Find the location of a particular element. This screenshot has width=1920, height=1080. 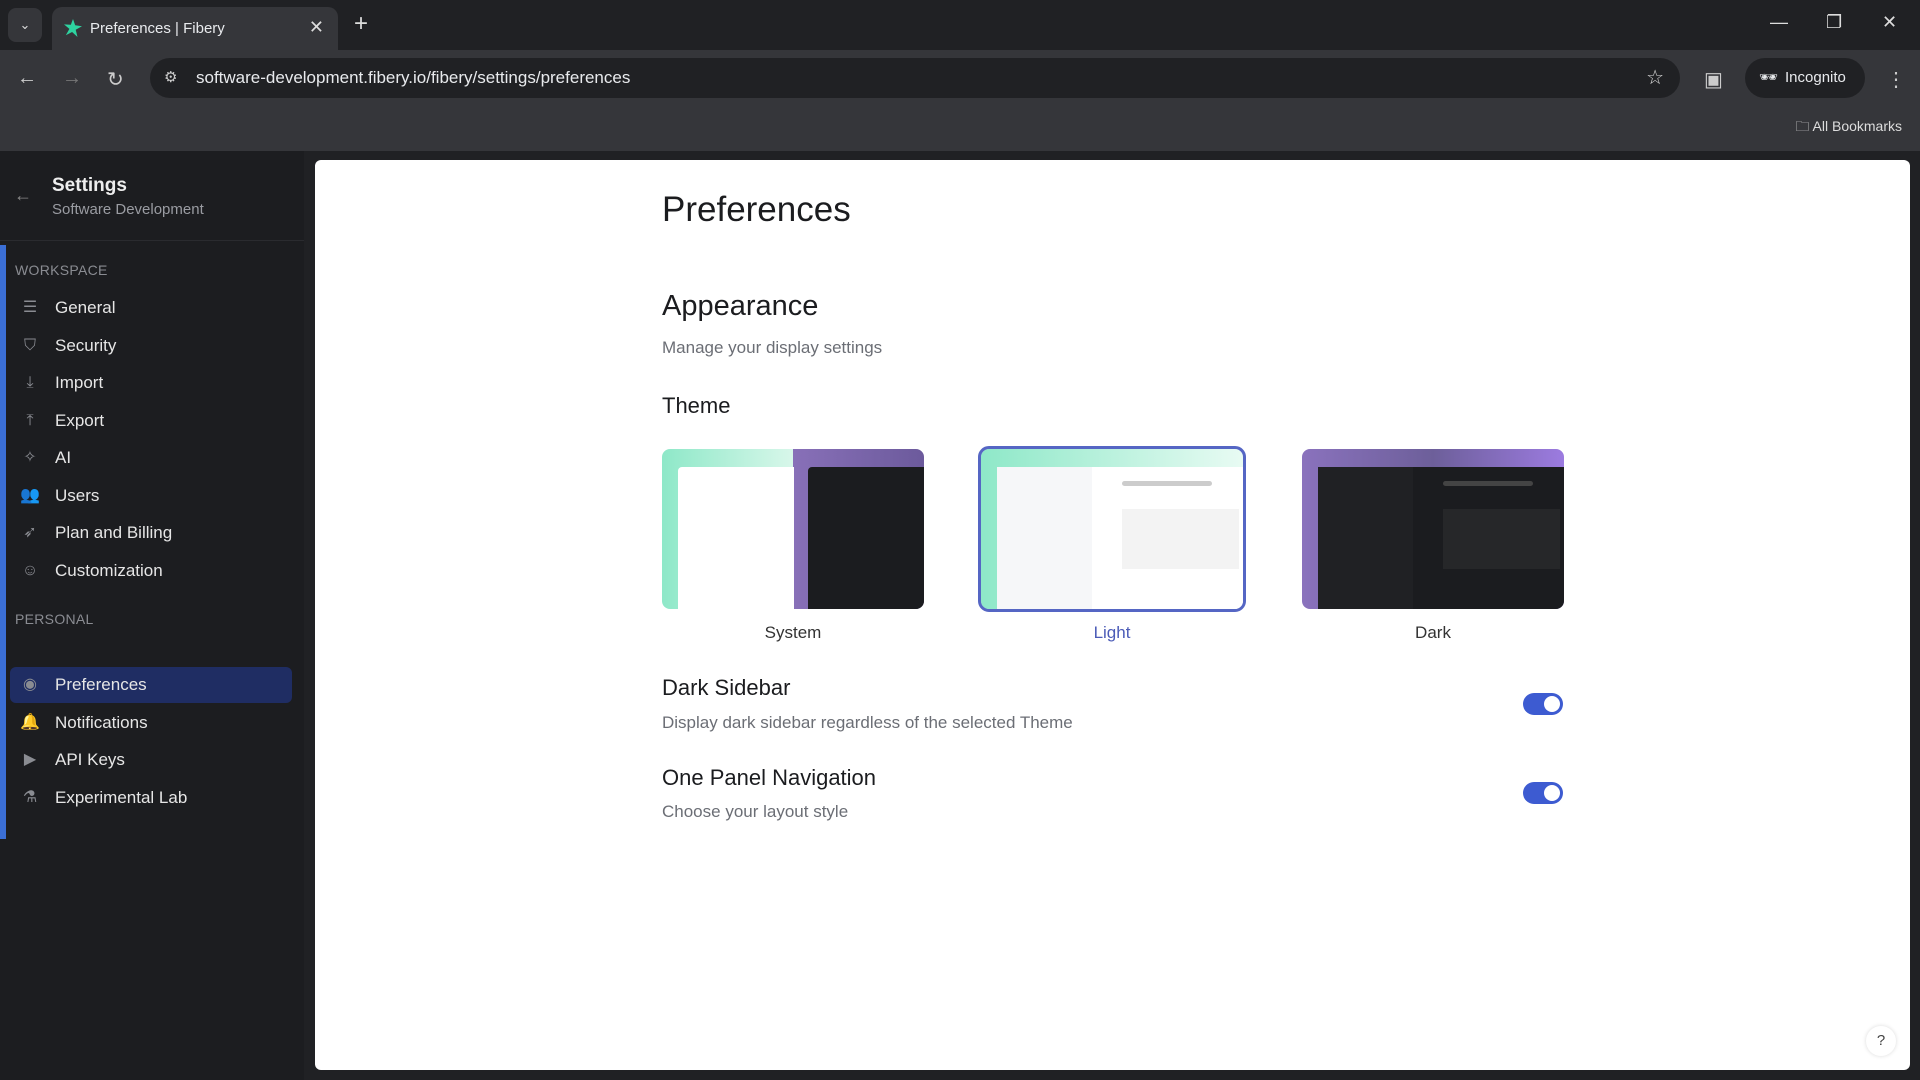

import-icon: ⤓ is located at coordinates (30, 382).